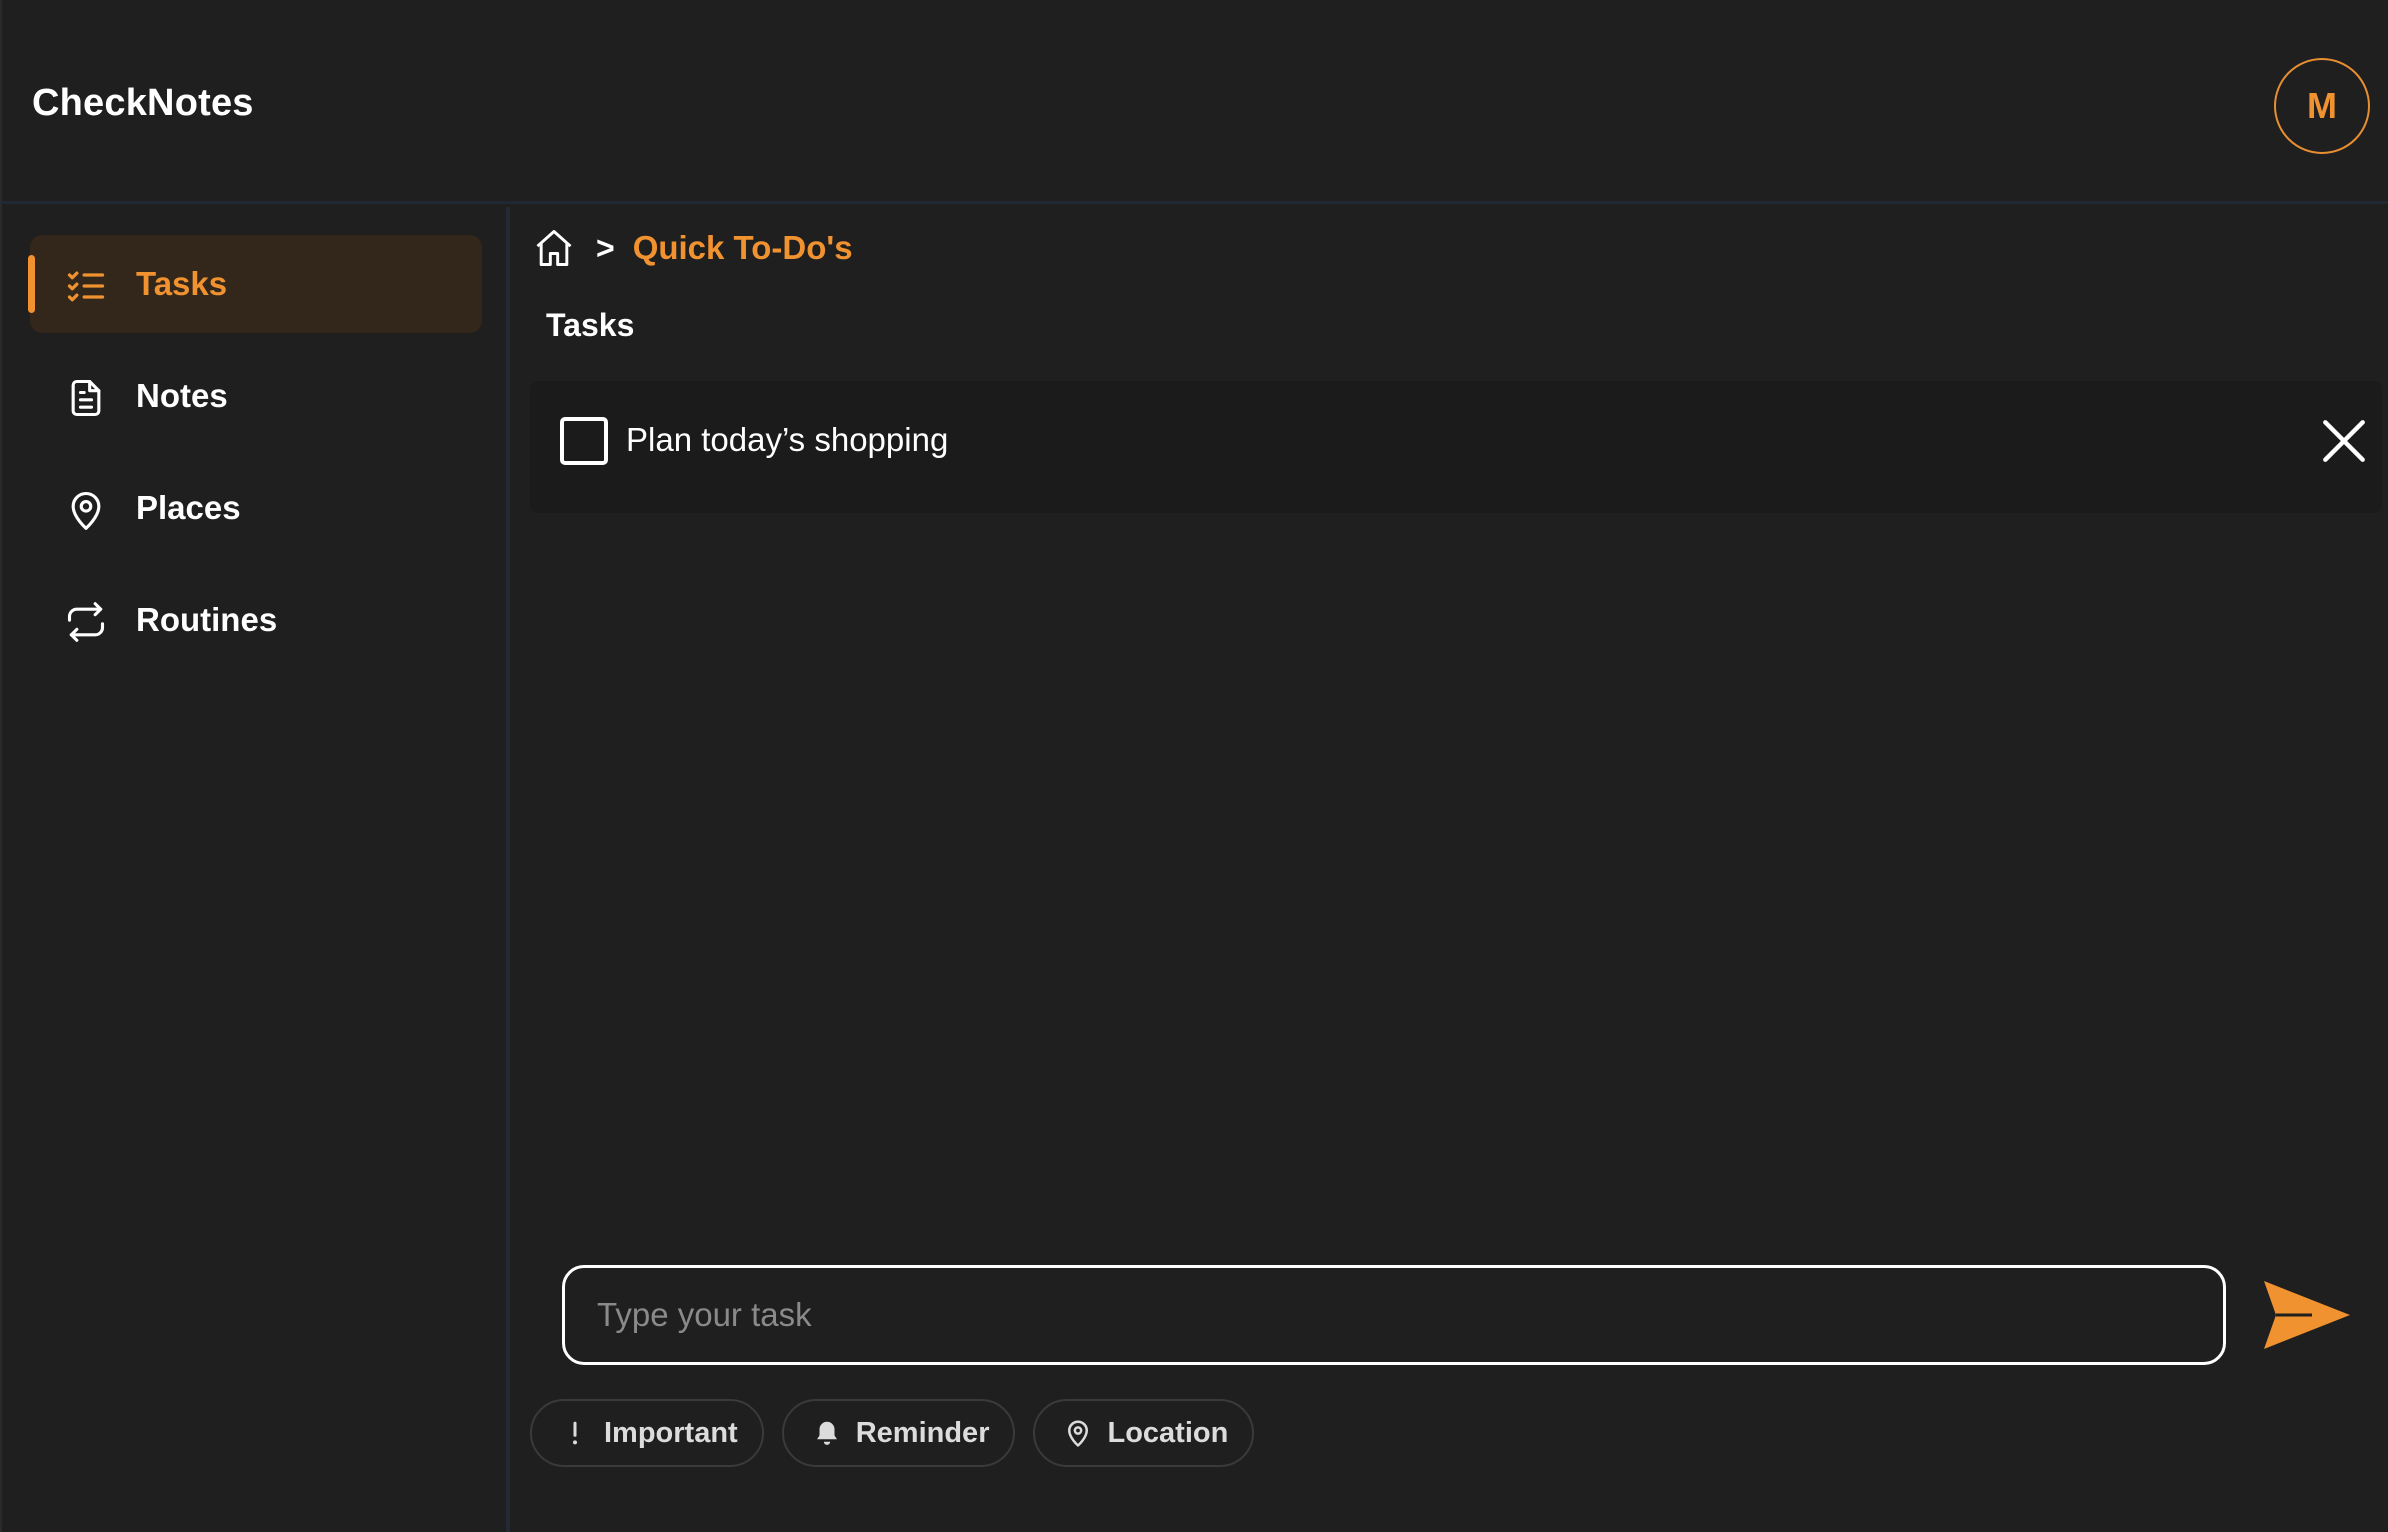  I want to click on sidebar-item-label: Notes, so click(182, 395).